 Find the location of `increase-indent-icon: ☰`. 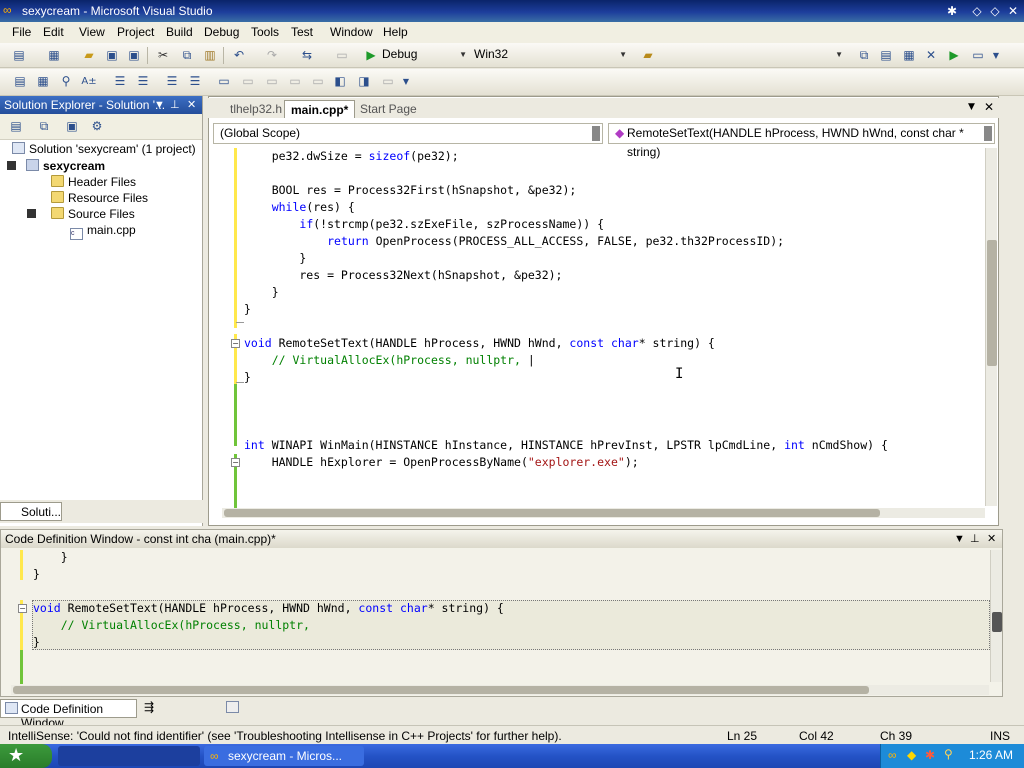

increase-indent-icon: ☰ is located at coordinates (143, 81).